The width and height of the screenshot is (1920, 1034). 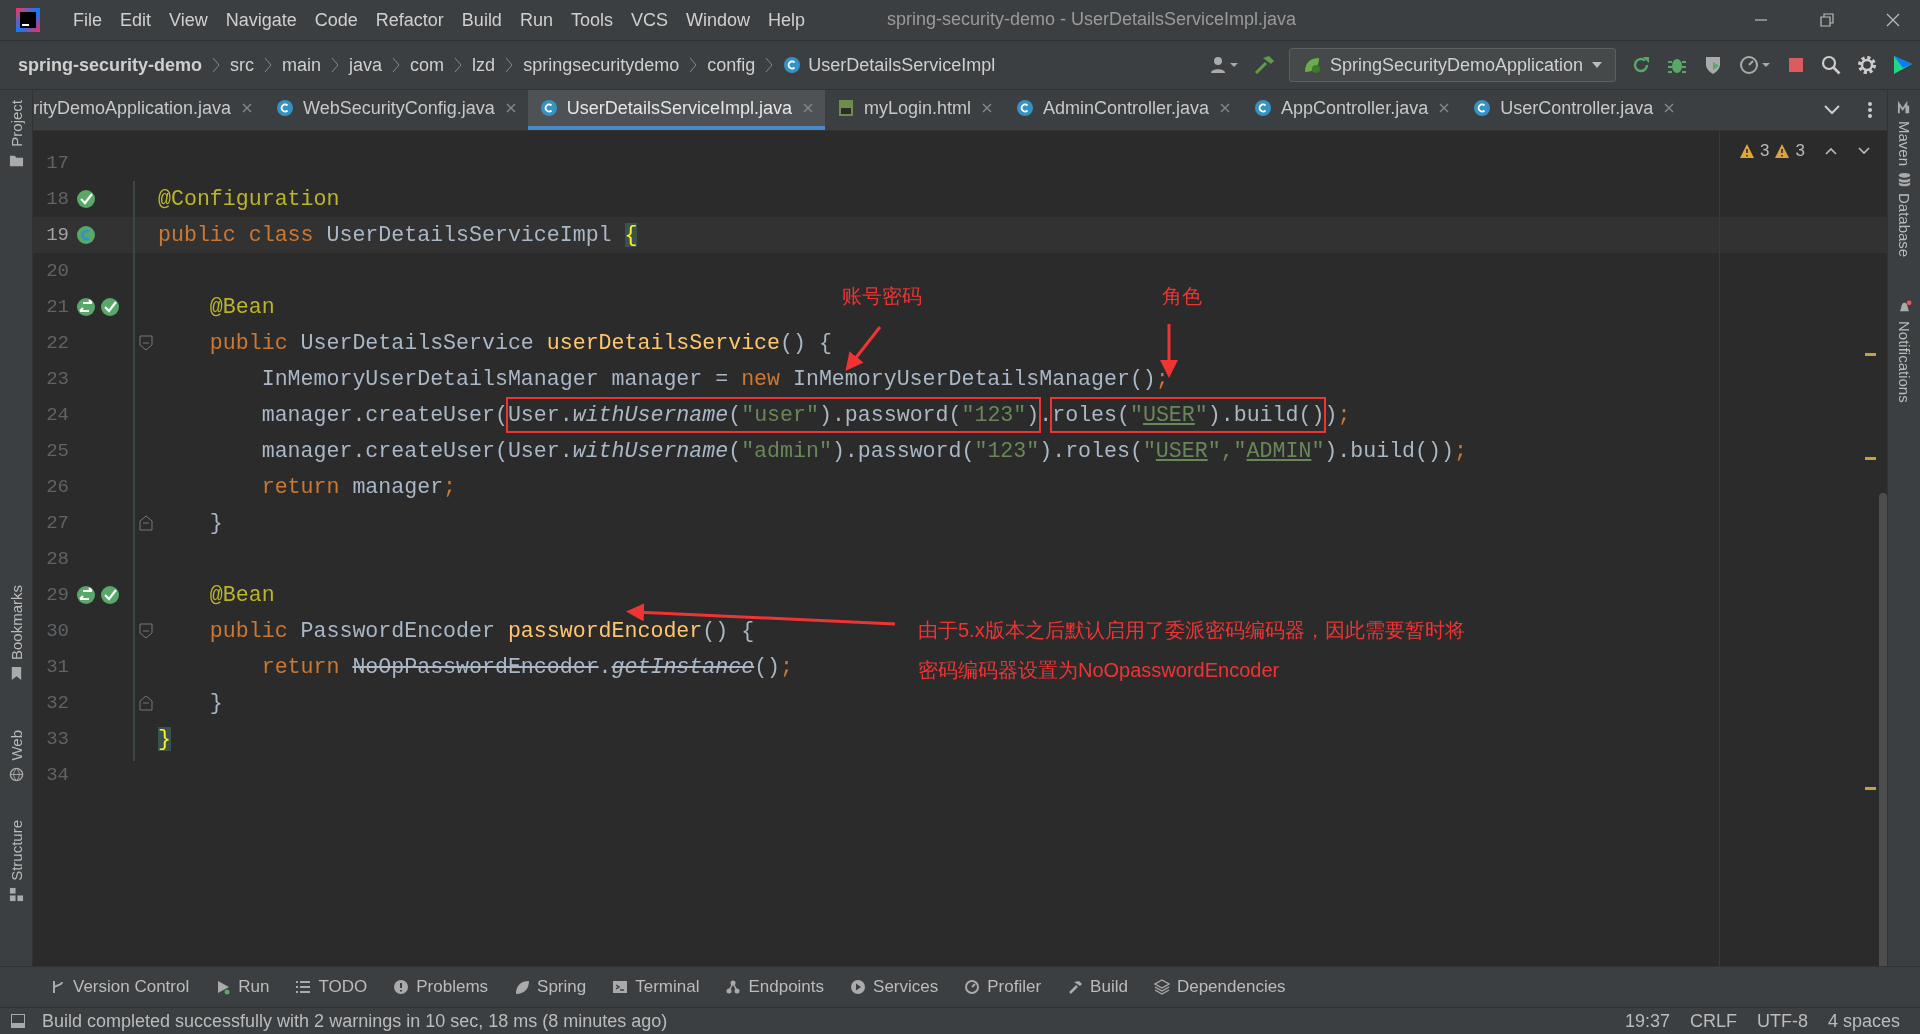 I want to click on editor-tab: myLogin.html, so click(x=914, y=110).